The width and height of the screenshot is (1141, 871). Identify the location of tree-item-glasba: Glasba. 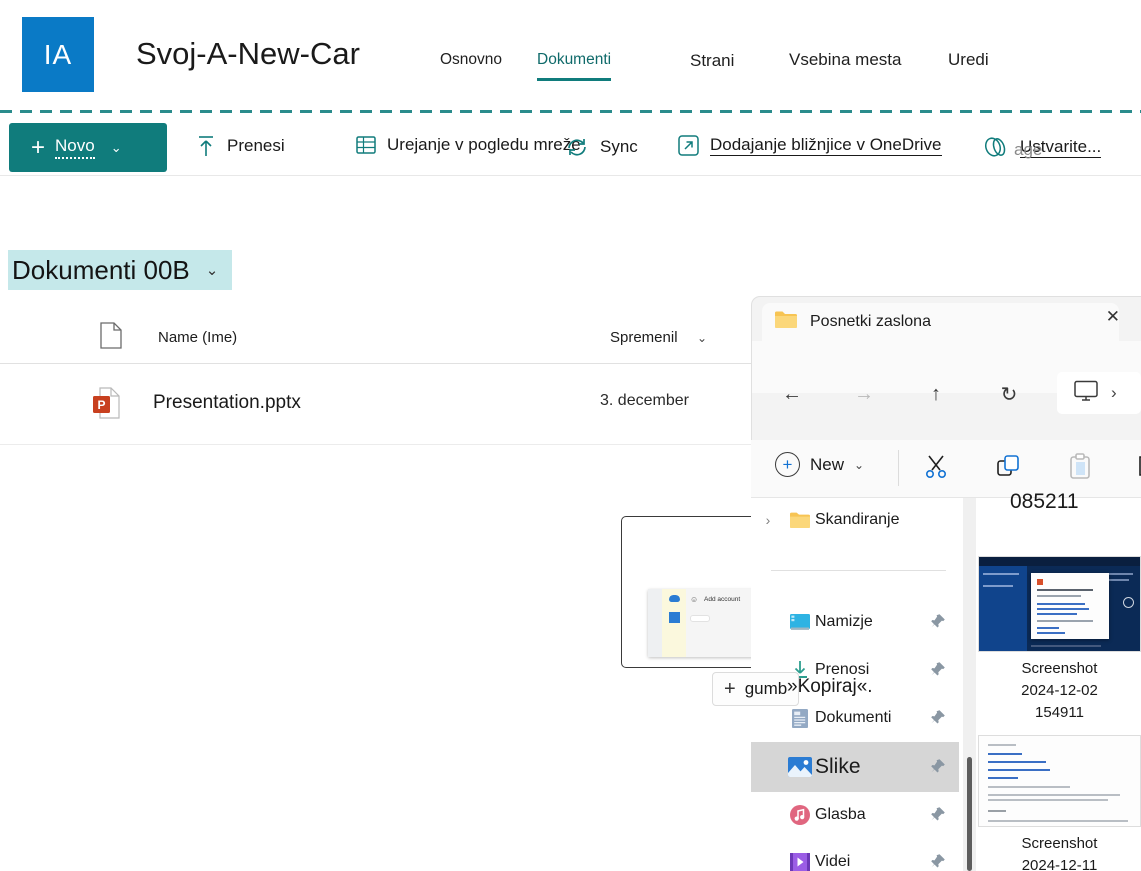
(855, 815).